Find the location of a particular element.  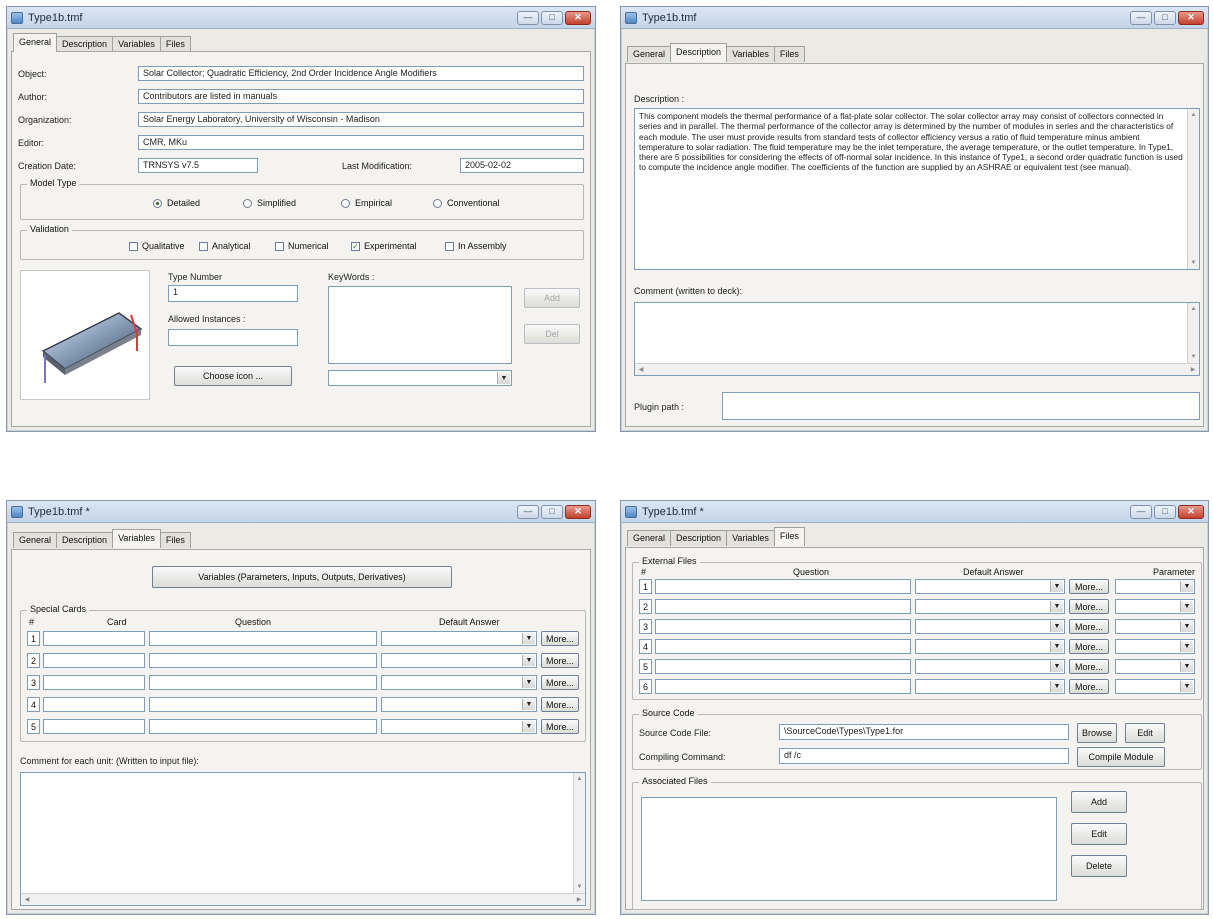

browse-button: Browse is located at coordinates (1097, 733).